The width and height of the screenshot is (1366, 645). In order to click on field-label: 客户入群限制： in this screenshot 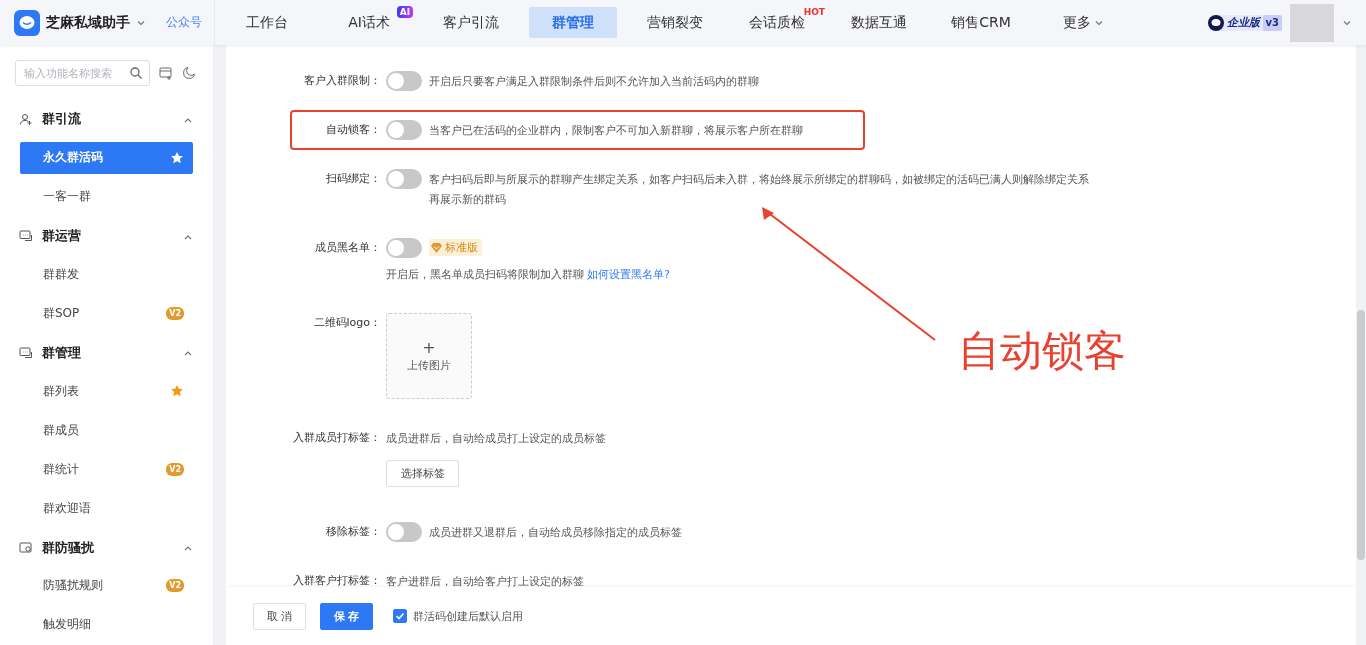, I will do `click(342, 81)`.